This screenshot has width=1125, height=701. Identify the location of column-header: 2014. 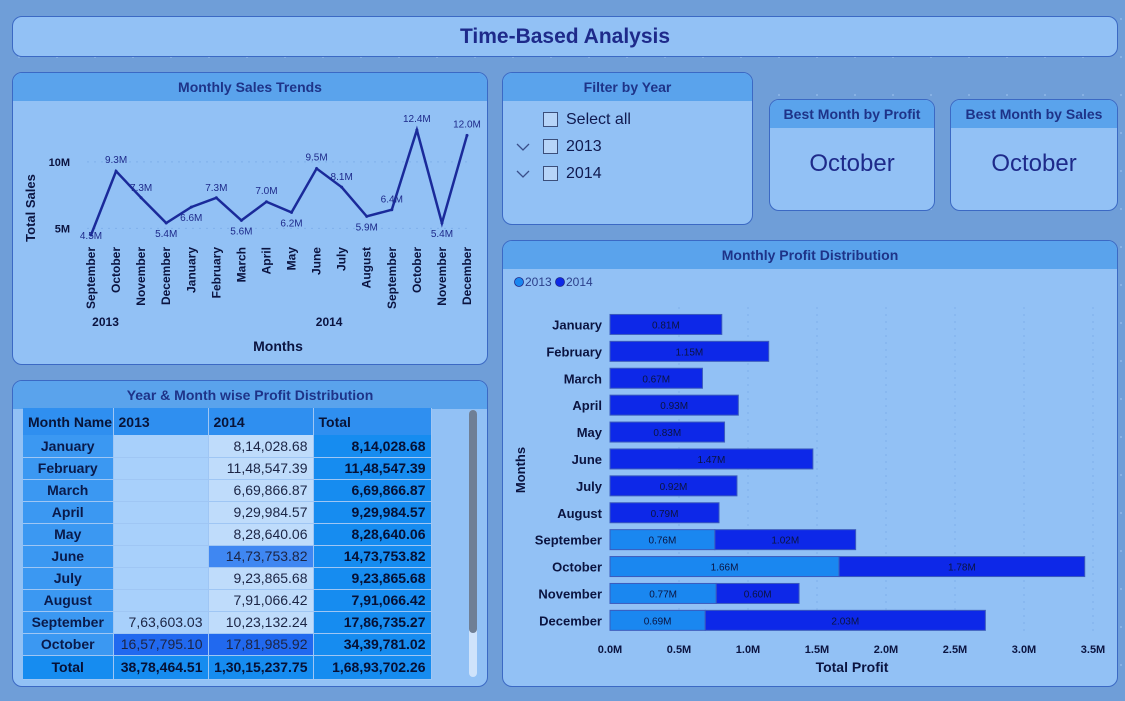
(261, 421).